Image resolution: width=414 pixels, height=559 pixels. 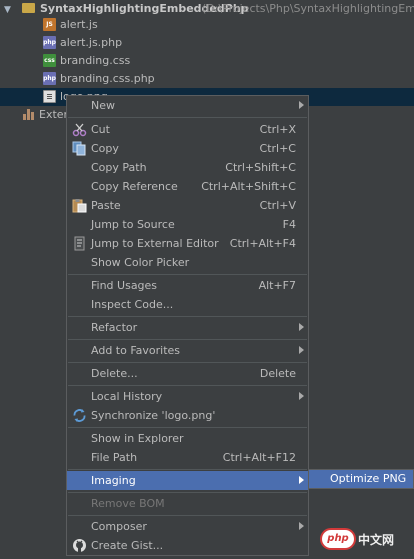 I want to click on tree-row-alert-js-php: php alert.js.php, so click(x=207, y=43).